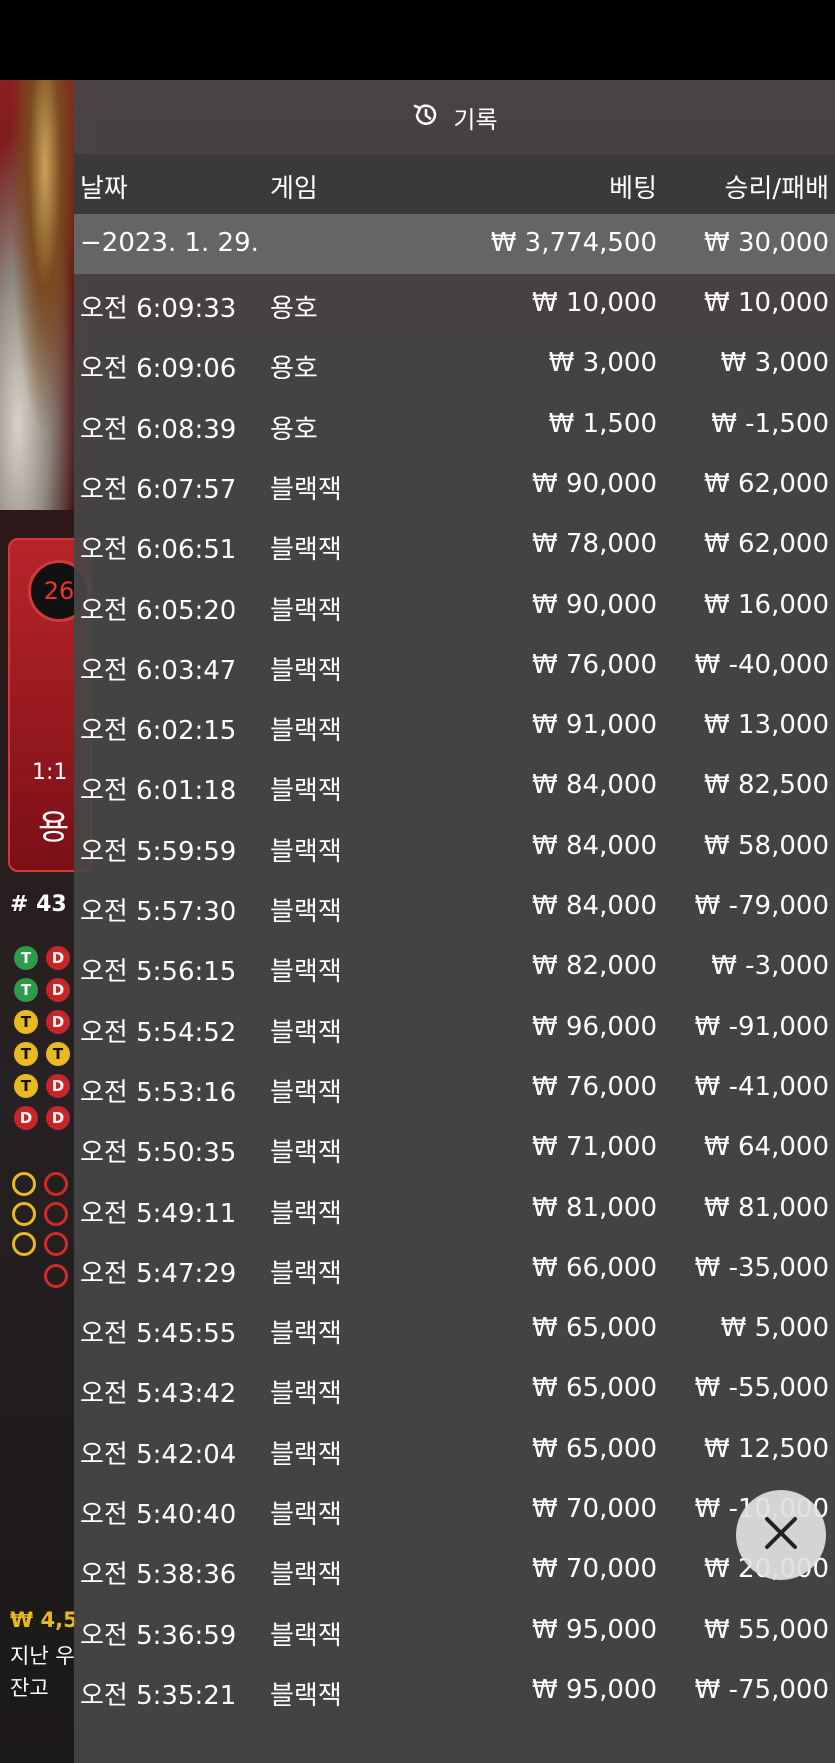 Image resolution: width=835 pixels, height=1763 pixels. What do you see at coordinates (766, 1448) in the screenshot?
I see `row-result: ₩ 12,500` at bounding box center [766, 1448].